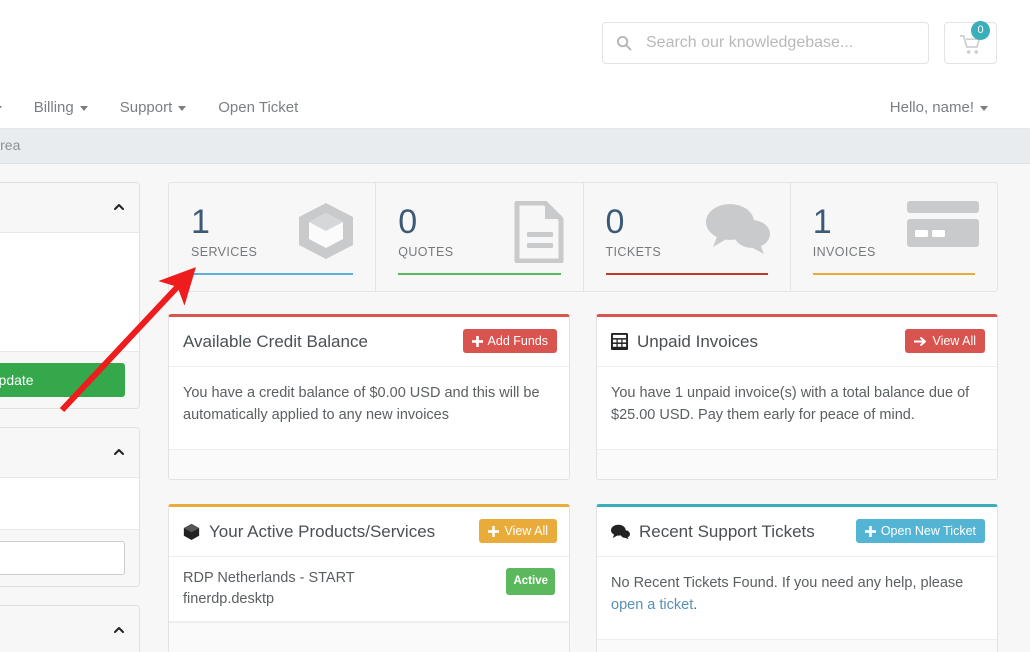 This screenshot has width=1030, height=652. I want to click on stat-card-tickets: 0 TICKETS, so click(687, 237).